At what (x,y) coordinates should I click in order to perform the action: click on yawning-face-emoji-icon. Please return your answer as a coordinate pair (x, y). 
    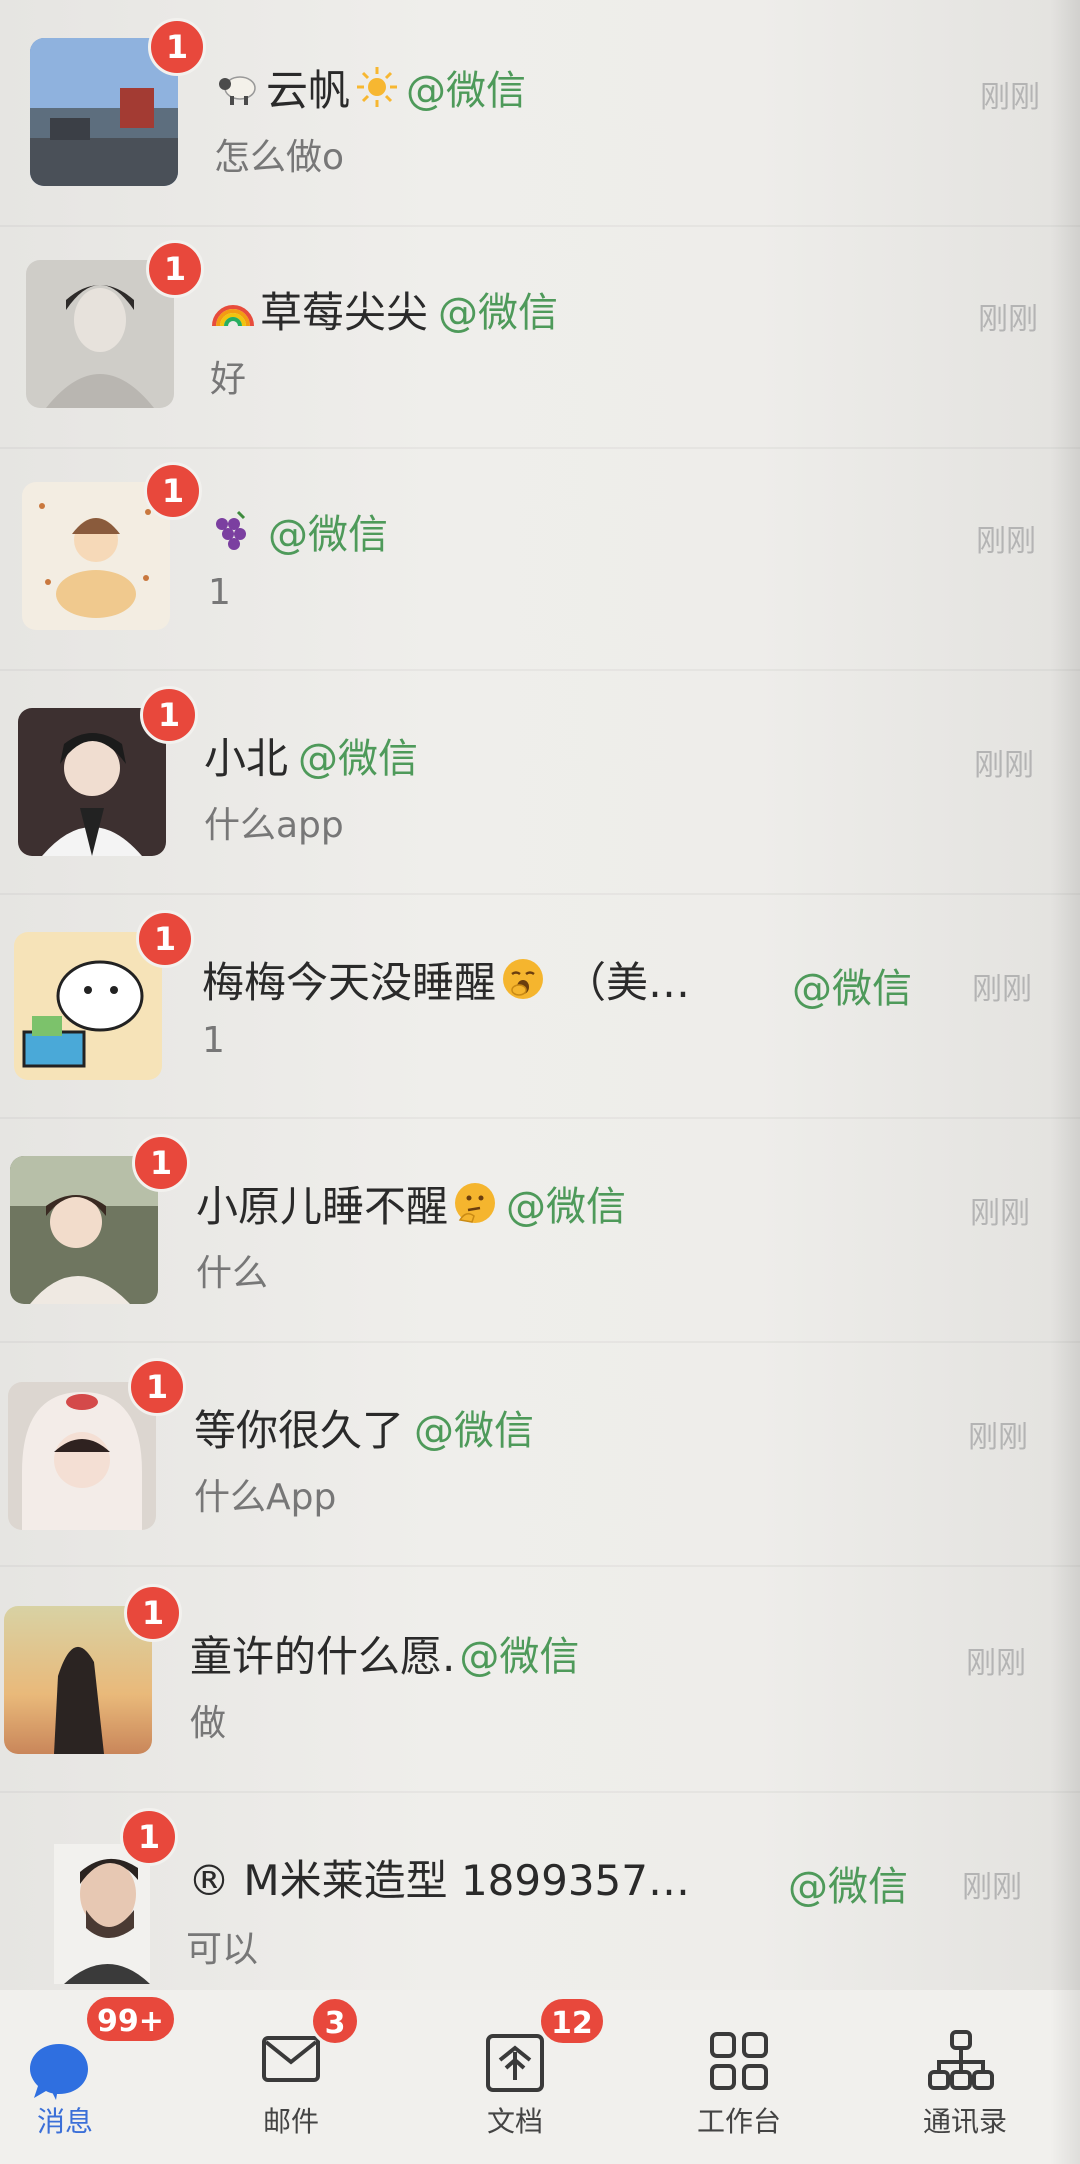
    Looking at the image, I should click on (523, 979).